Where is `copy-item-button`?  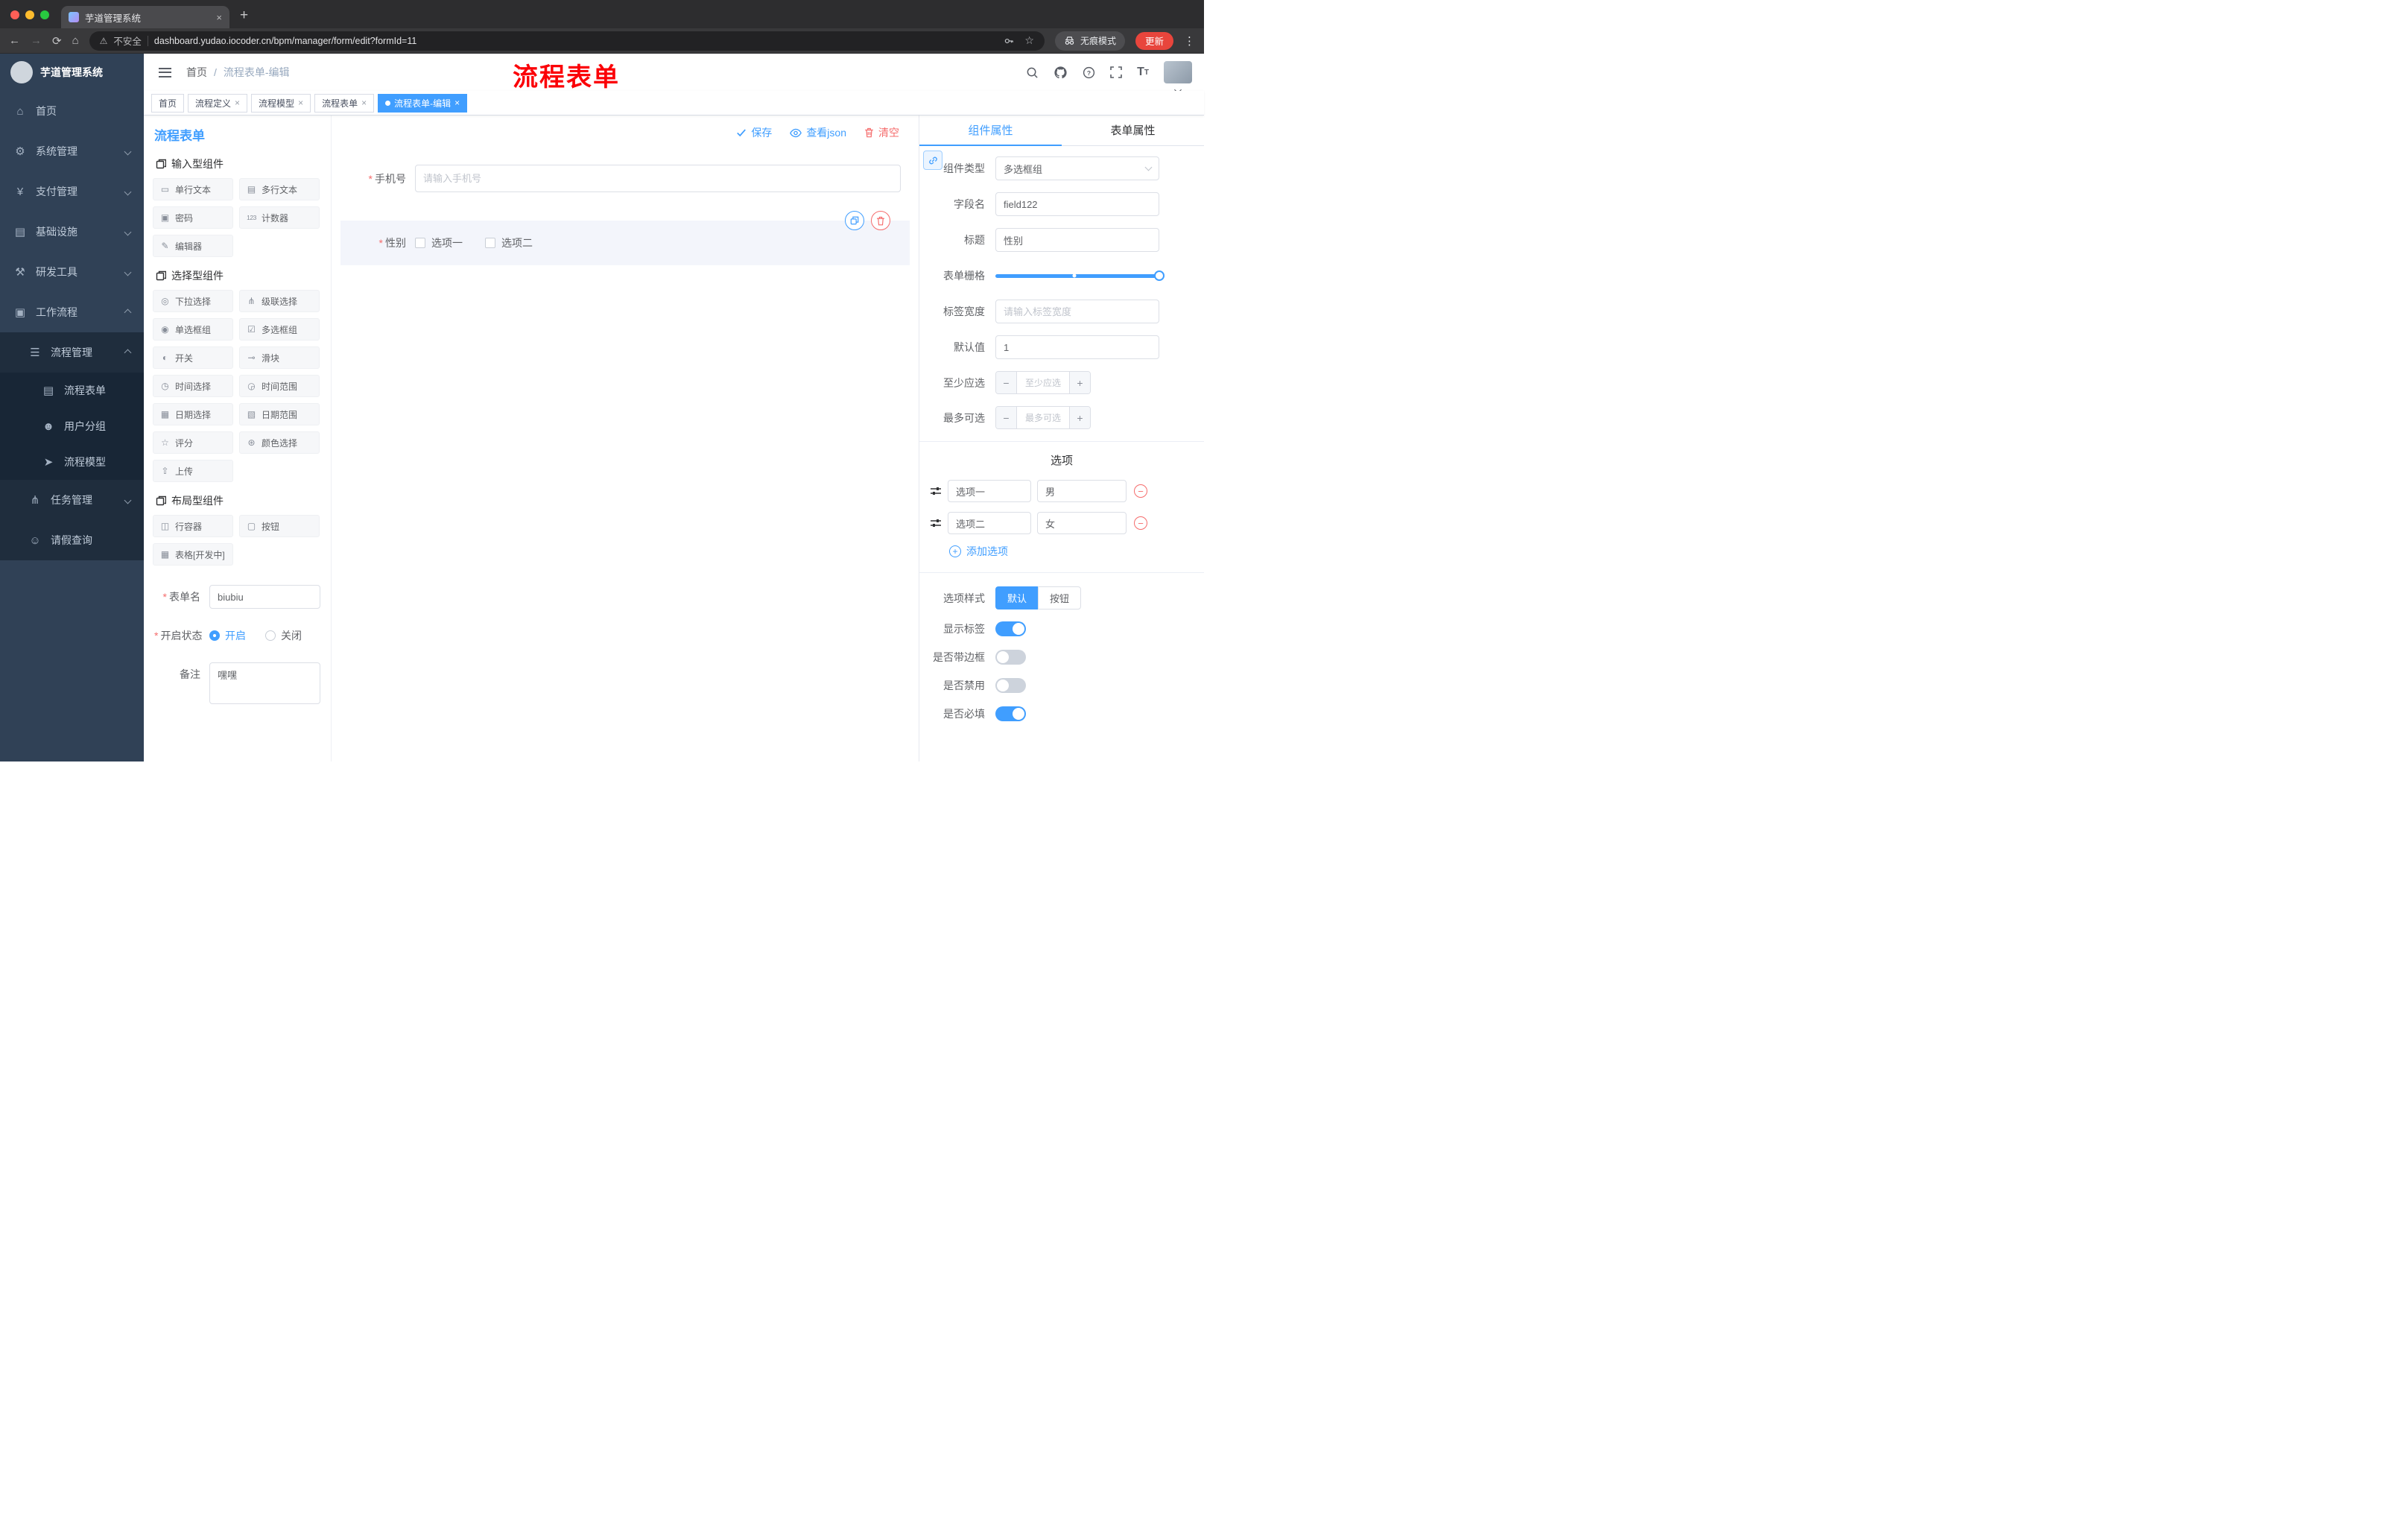 copy-item-button is located at coordinates (854, 221).